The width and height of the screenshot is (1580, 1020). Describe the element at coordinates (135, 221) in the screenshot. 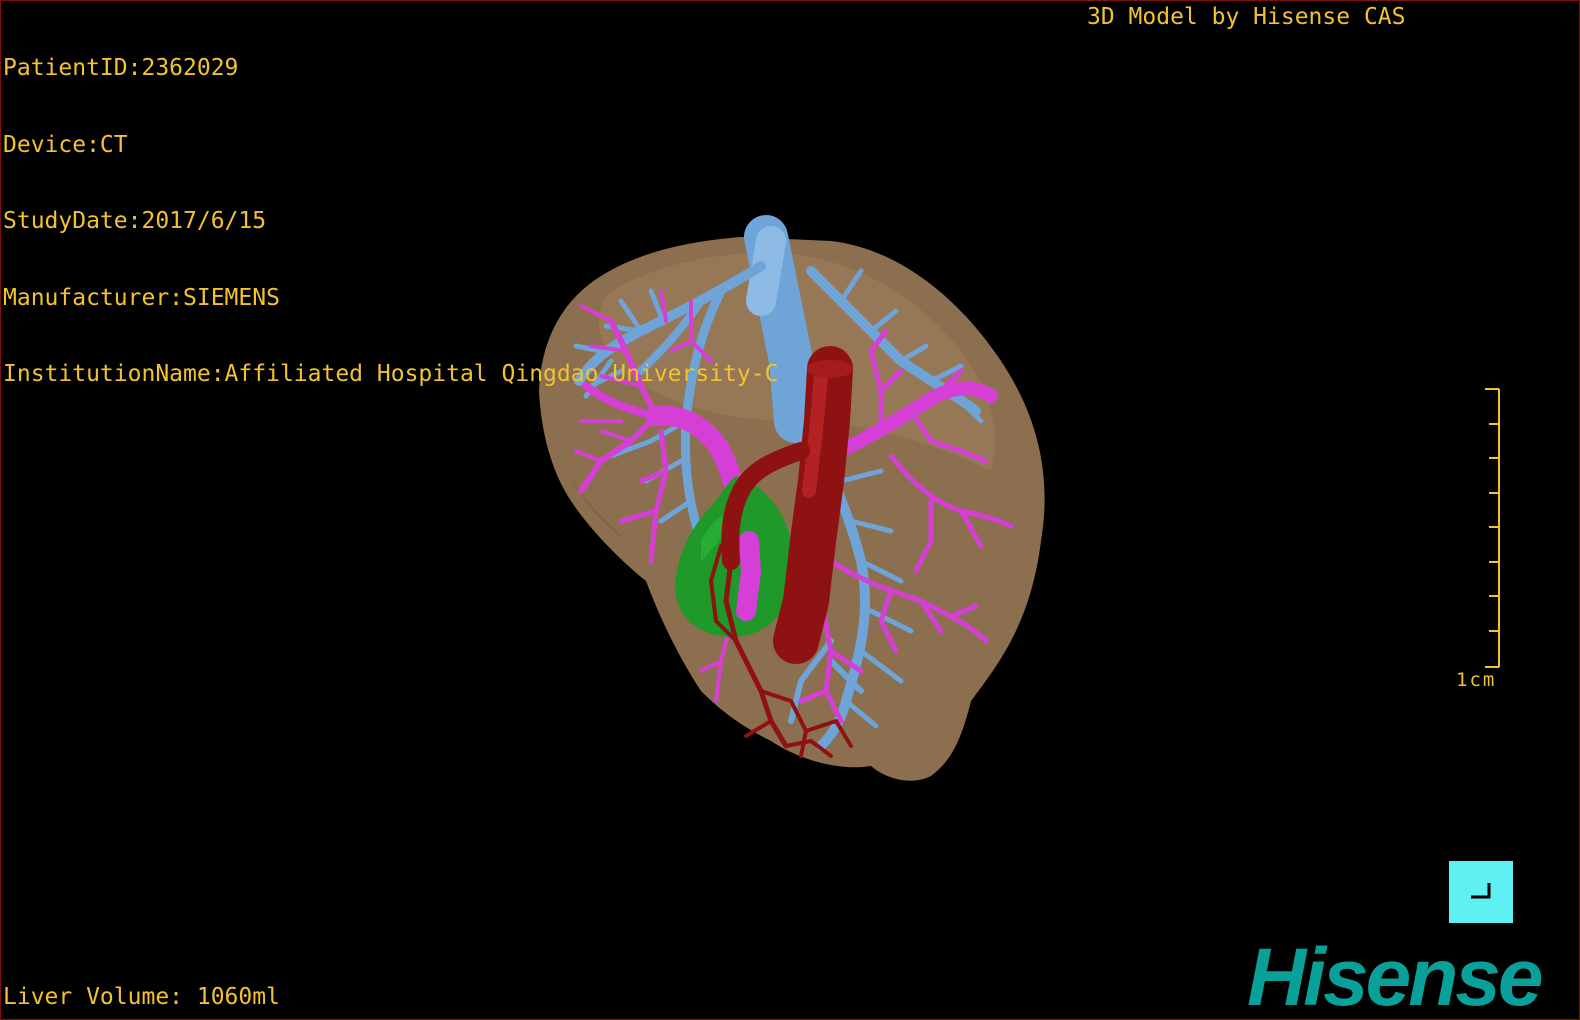

I see `study-date: StudyDate:2017/6/15` at that location.